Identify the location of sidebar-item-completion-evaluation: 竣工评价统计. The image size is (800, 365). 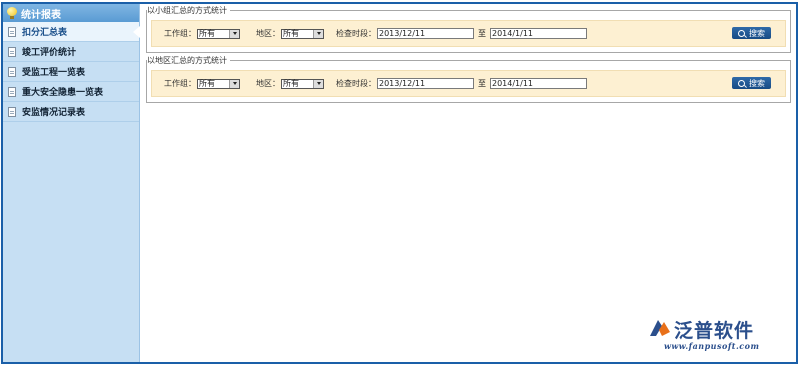
(71, 52).